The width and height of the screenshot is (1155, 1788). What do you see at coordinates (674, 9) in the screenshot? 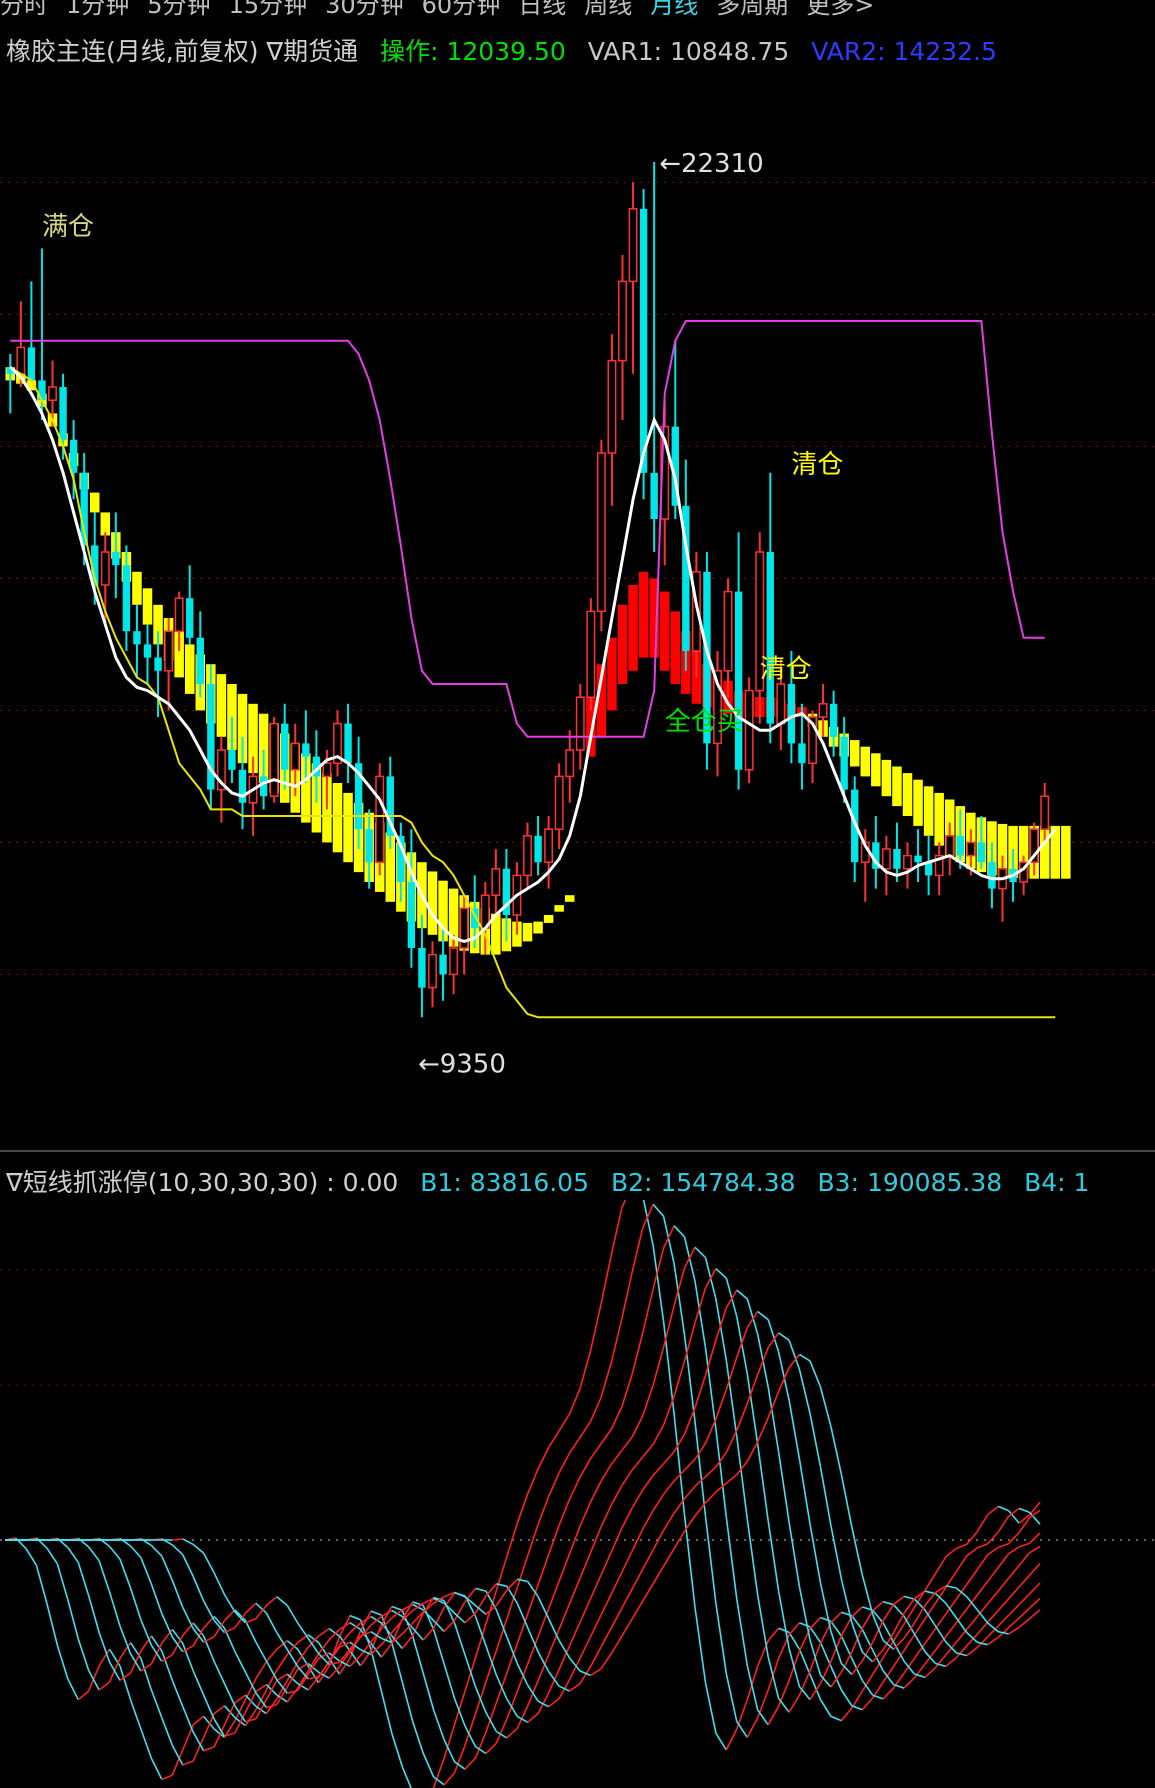
I see `toolbar-item-8: 月线` at bounding box center [674, 9].